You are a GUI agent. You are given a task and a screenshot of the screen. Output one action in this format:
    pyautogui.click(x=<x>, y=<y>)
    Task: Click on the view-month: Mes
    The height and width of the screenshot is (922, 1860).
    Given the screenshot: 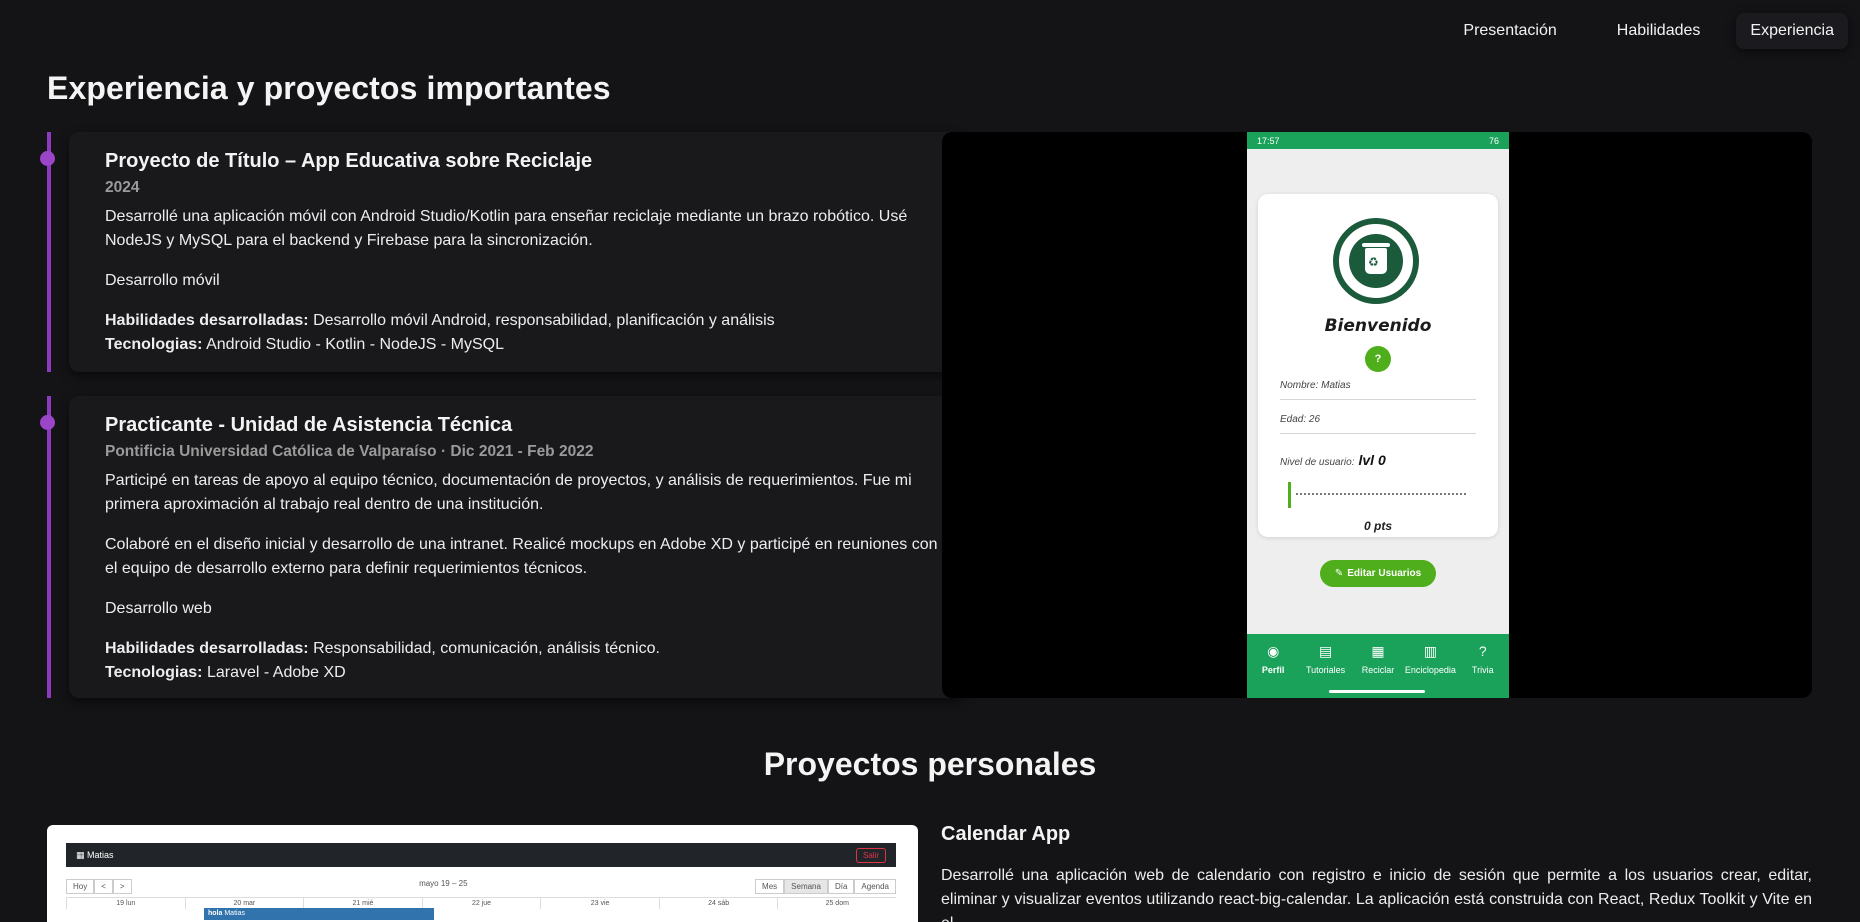 What is the action you would take?
    pyautogui.click(x=770, y=886)
    